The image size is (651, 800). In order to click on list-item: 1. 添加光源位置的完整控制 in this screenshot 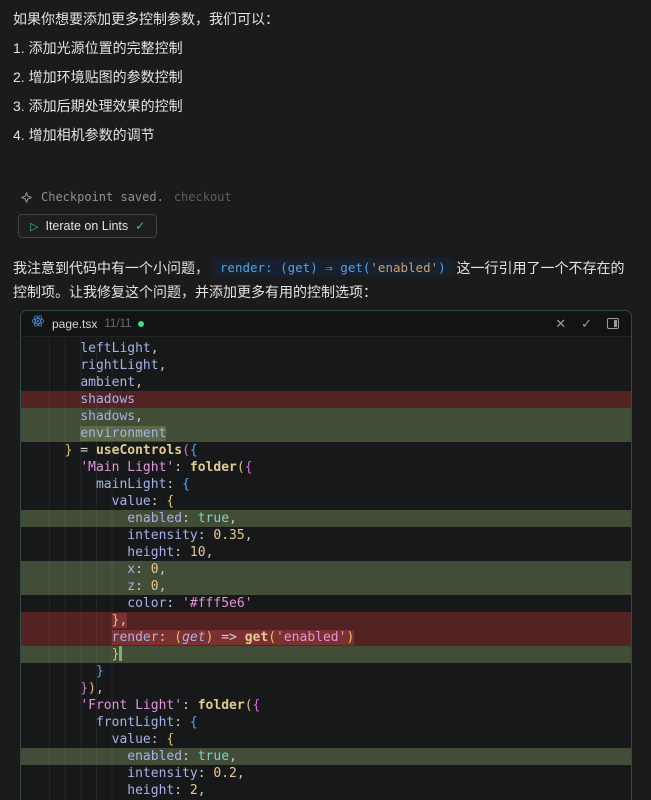, I will do `click(98, 48)`.